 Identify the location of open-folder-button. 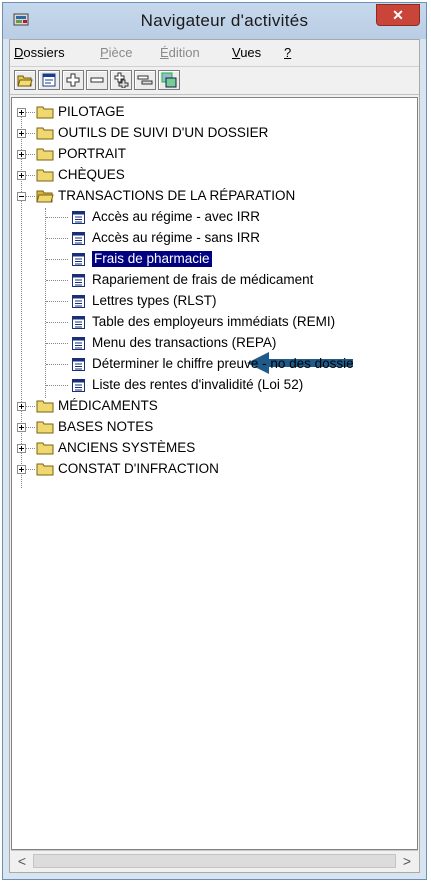
(25, 80).